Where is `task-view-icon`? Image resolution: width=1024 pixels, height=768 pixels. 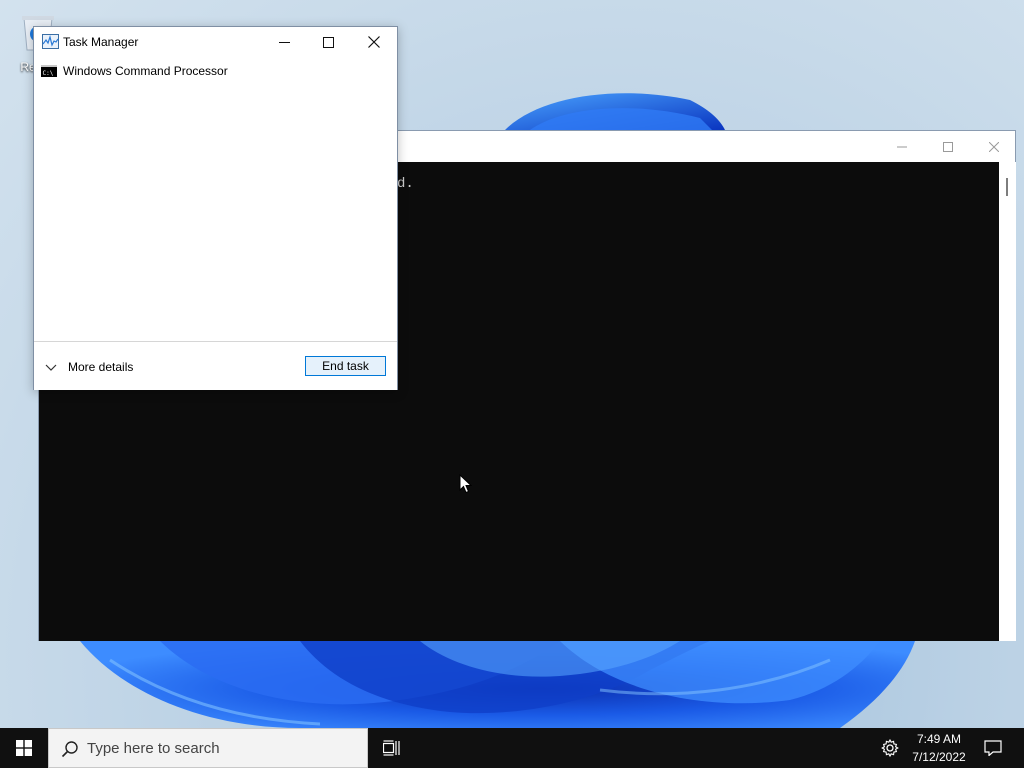
task-view-icon is located at coordinates (391, 748).